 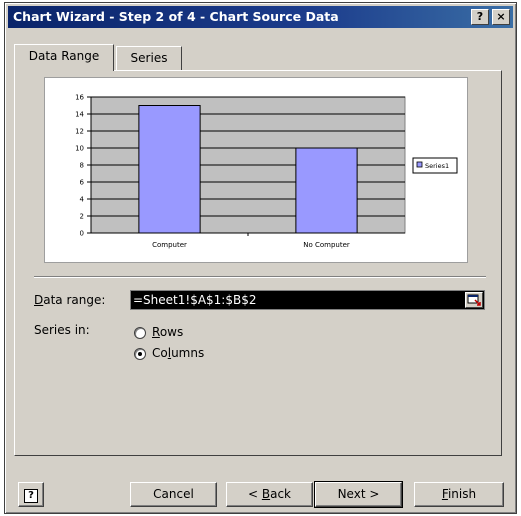 What do you see at coordinates (79, 98) in the screenshot?
I see `y-tick-label: 16` at bounding box center [79, 98].